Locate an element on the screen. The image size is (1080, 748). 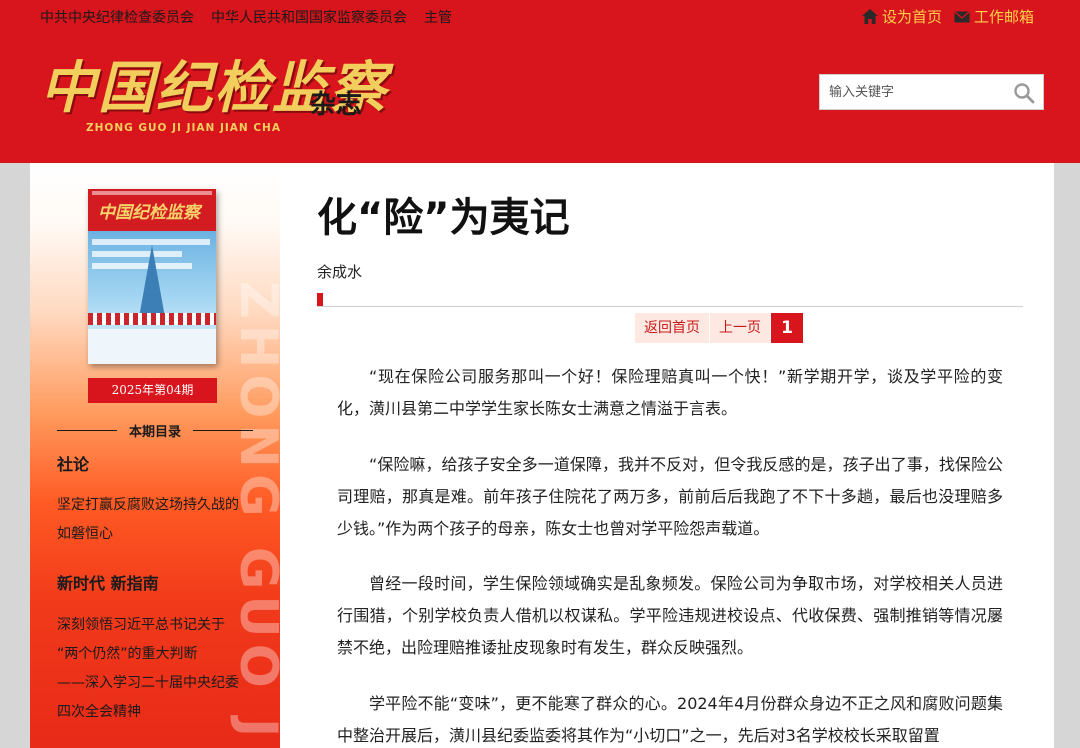
toc-item-line: 深刻领悟习近平总书记关于 is located at coordinates (141, 625).